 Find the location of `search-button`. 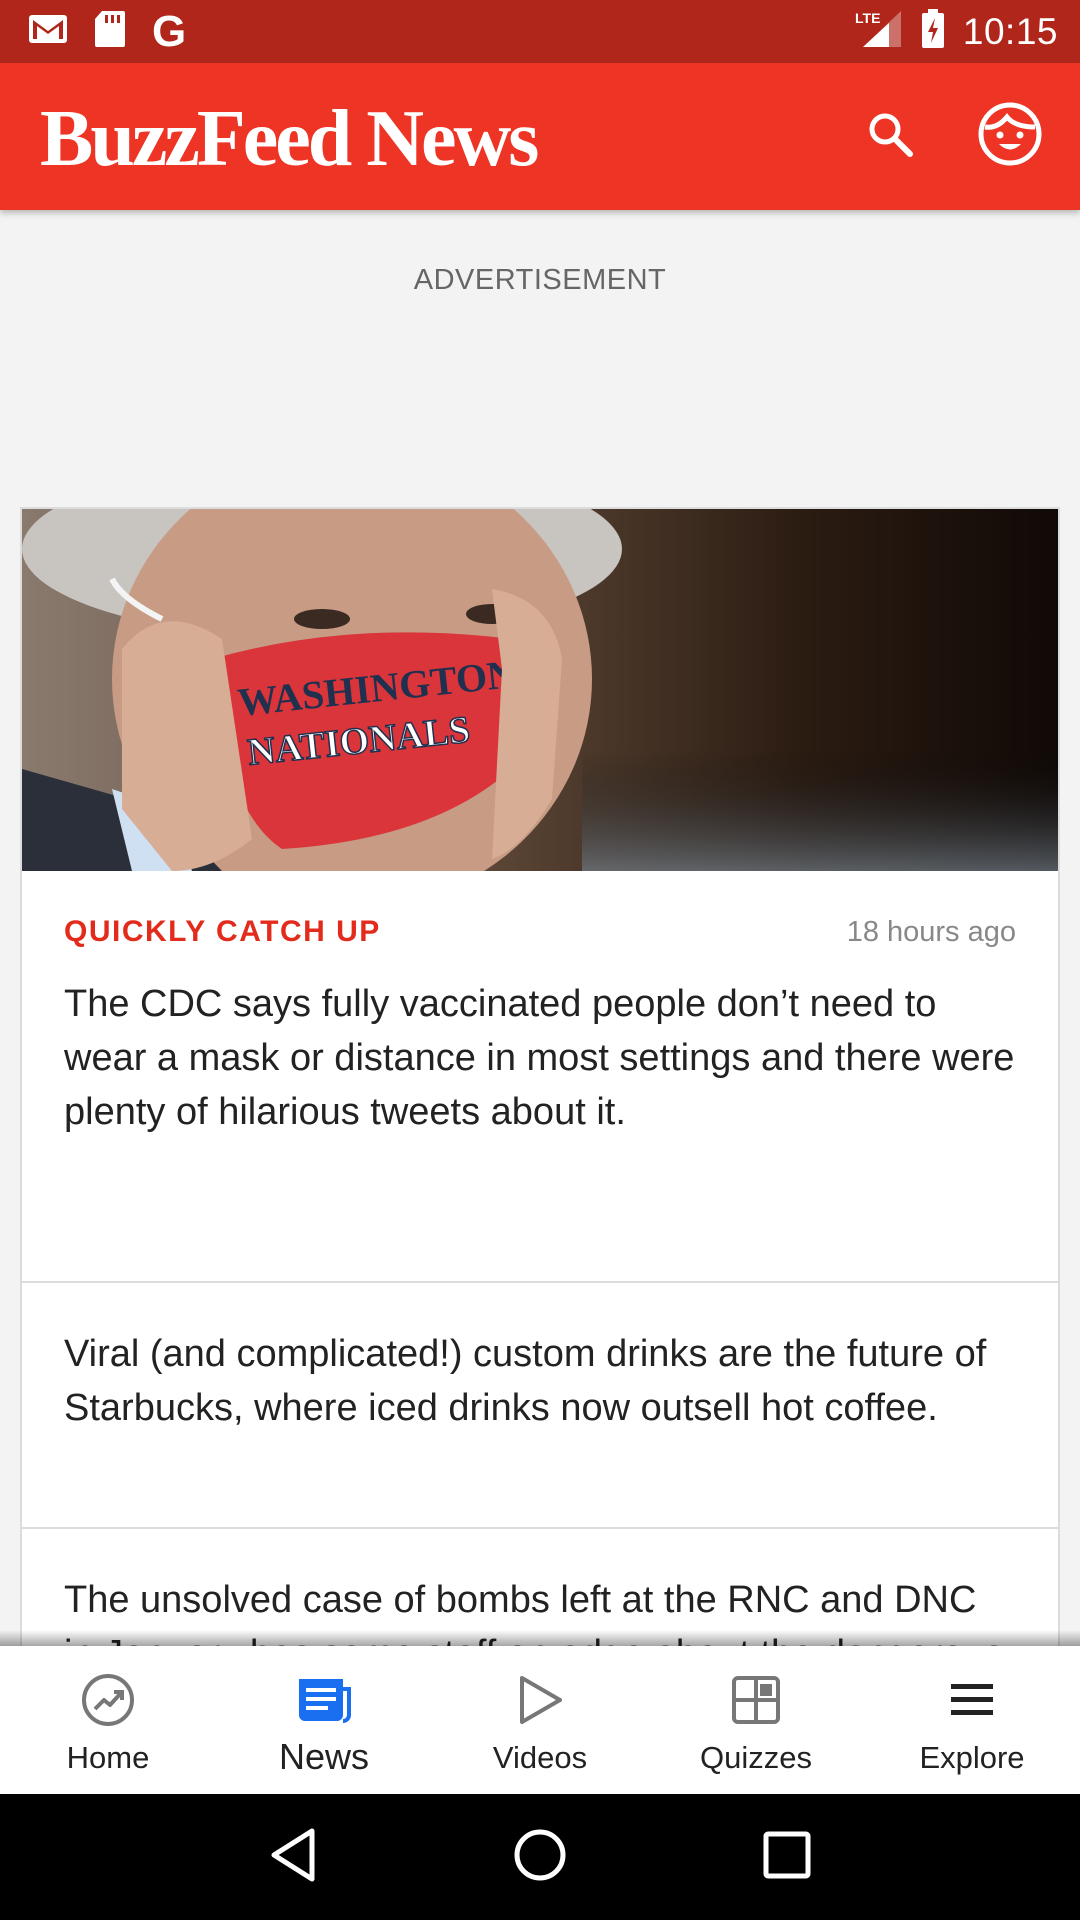

search-button is located at coordinates (890, 137).